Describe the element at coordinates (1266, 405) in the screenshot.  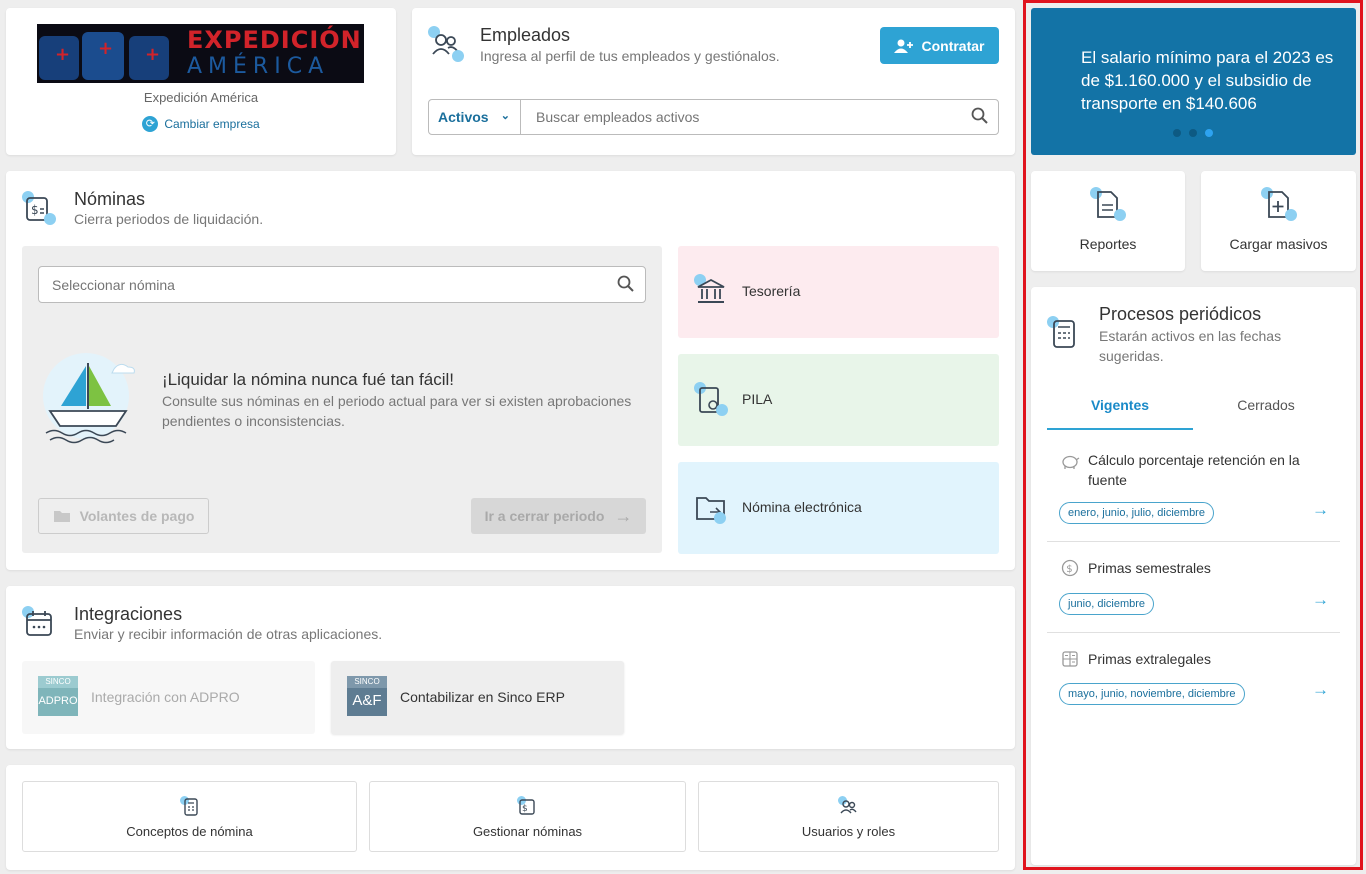
I see `tab-closed-label: Cerrados` at that location.